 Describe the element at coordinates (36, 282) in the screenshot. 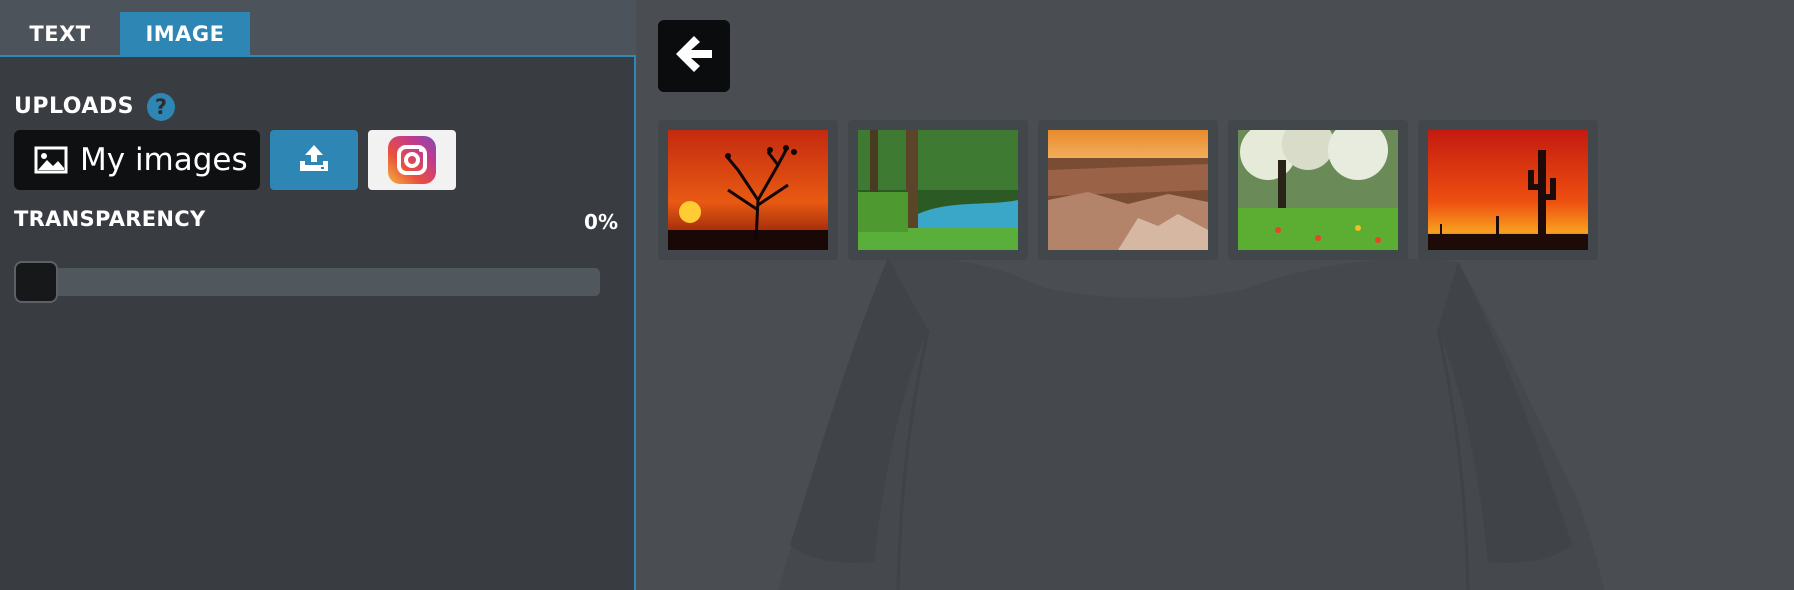

I see `transparency-slider-handle` at that location.